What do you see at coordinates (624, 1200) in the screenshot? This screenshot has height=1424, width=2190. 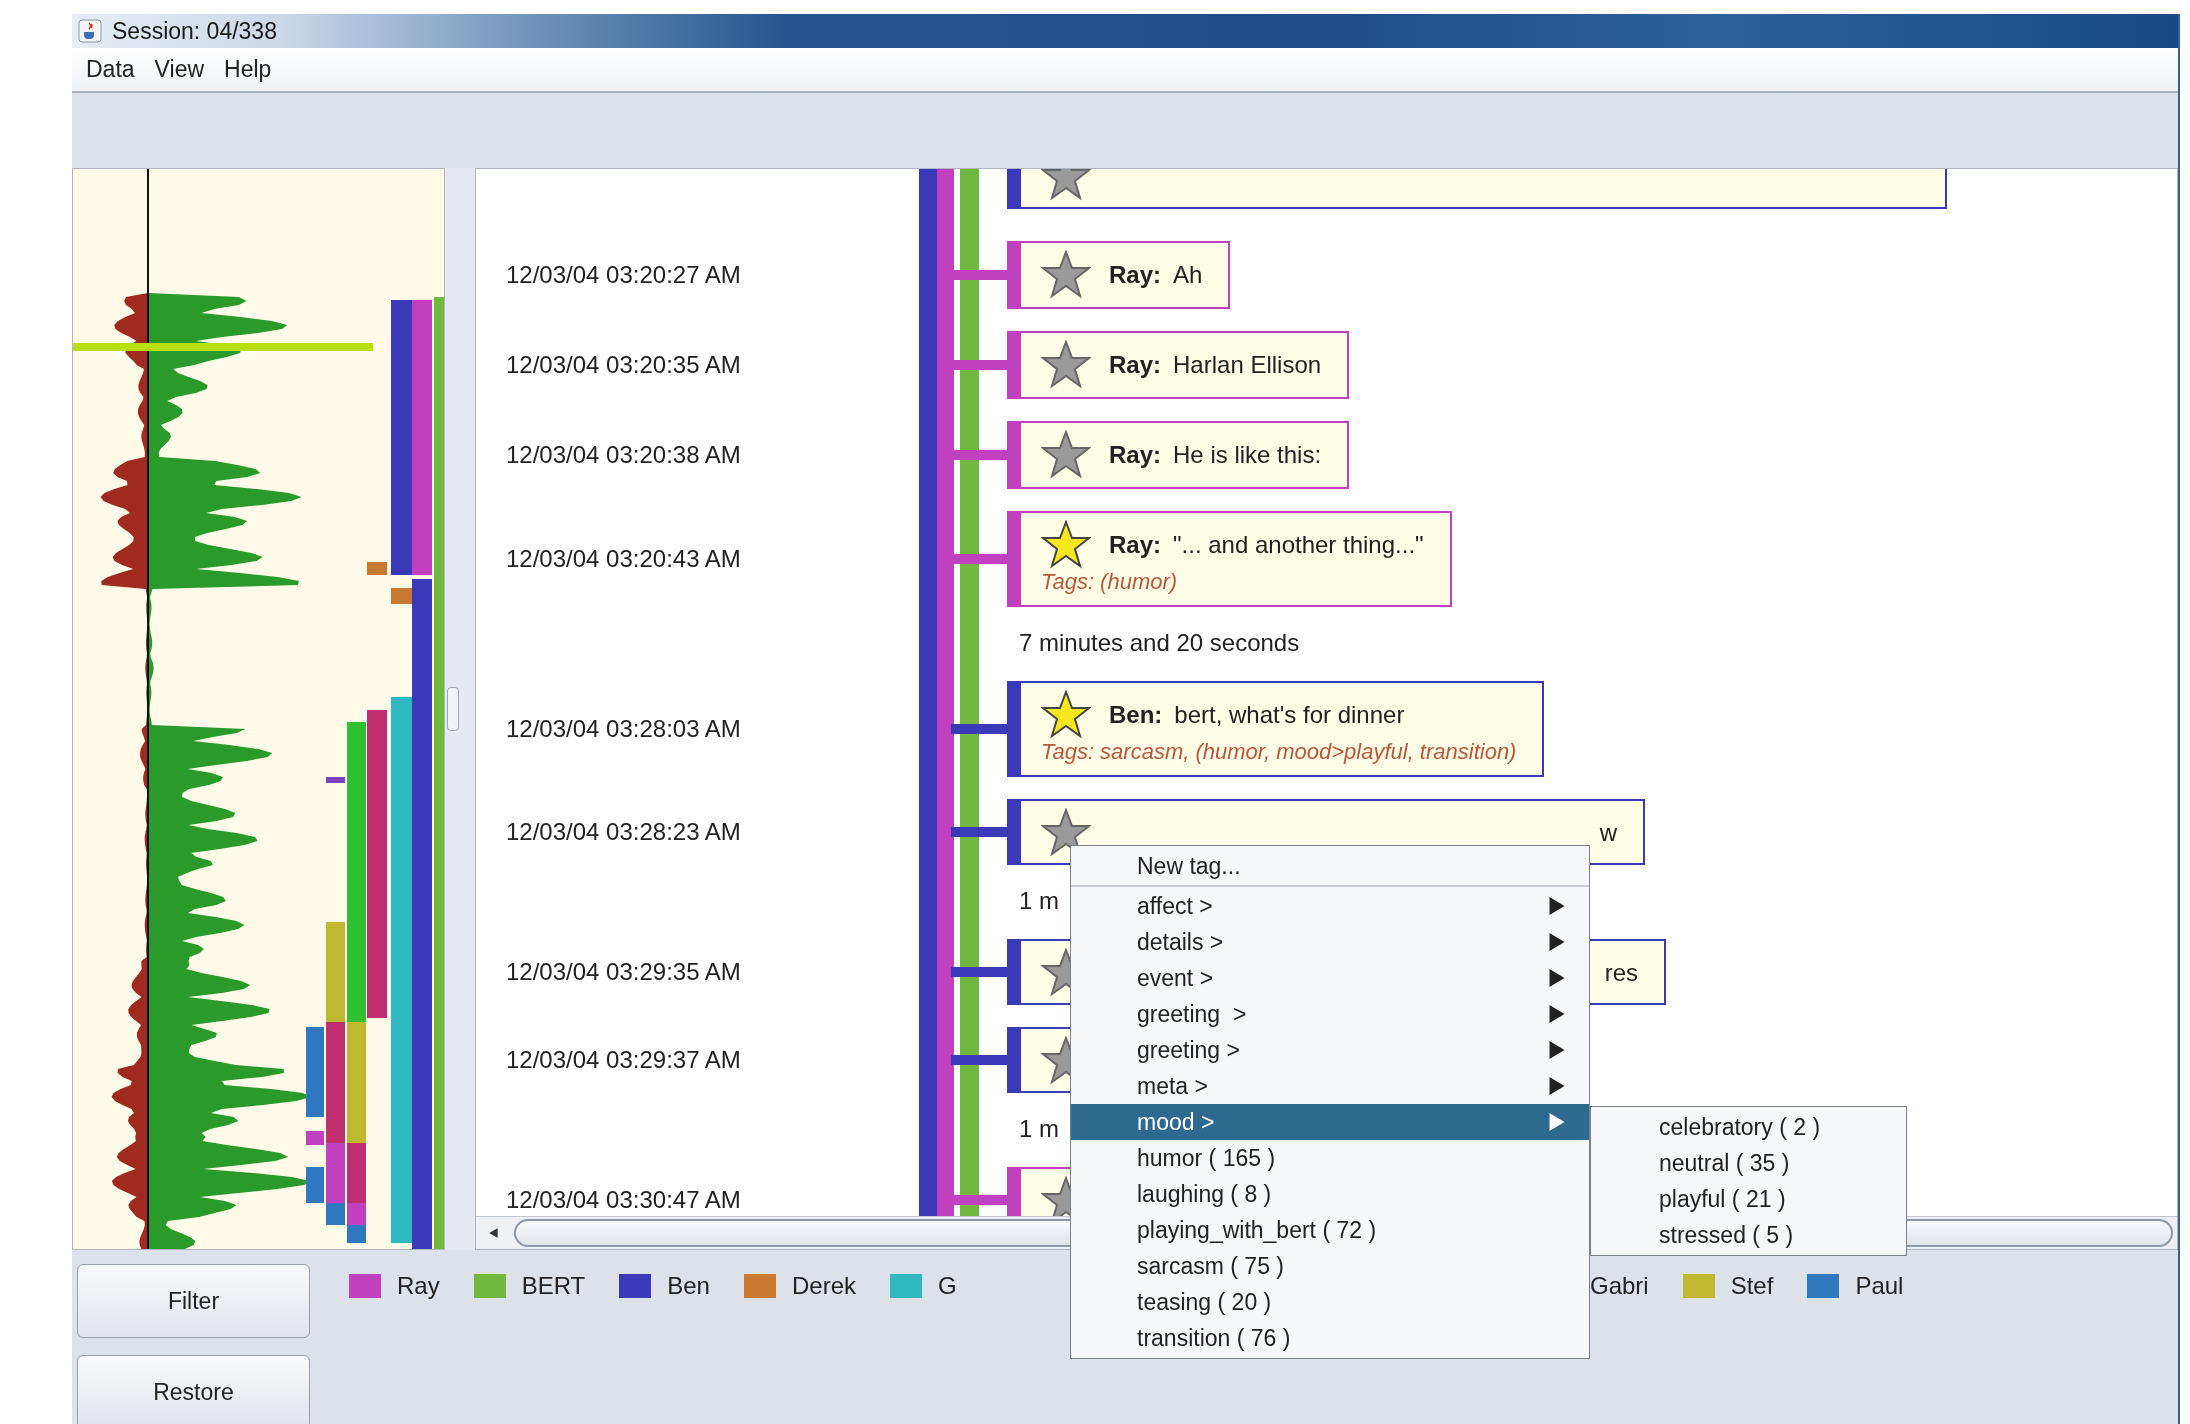 I see `timestamp: 12/03/04 03:30:47 AM` at bounding box center [624, 1200].